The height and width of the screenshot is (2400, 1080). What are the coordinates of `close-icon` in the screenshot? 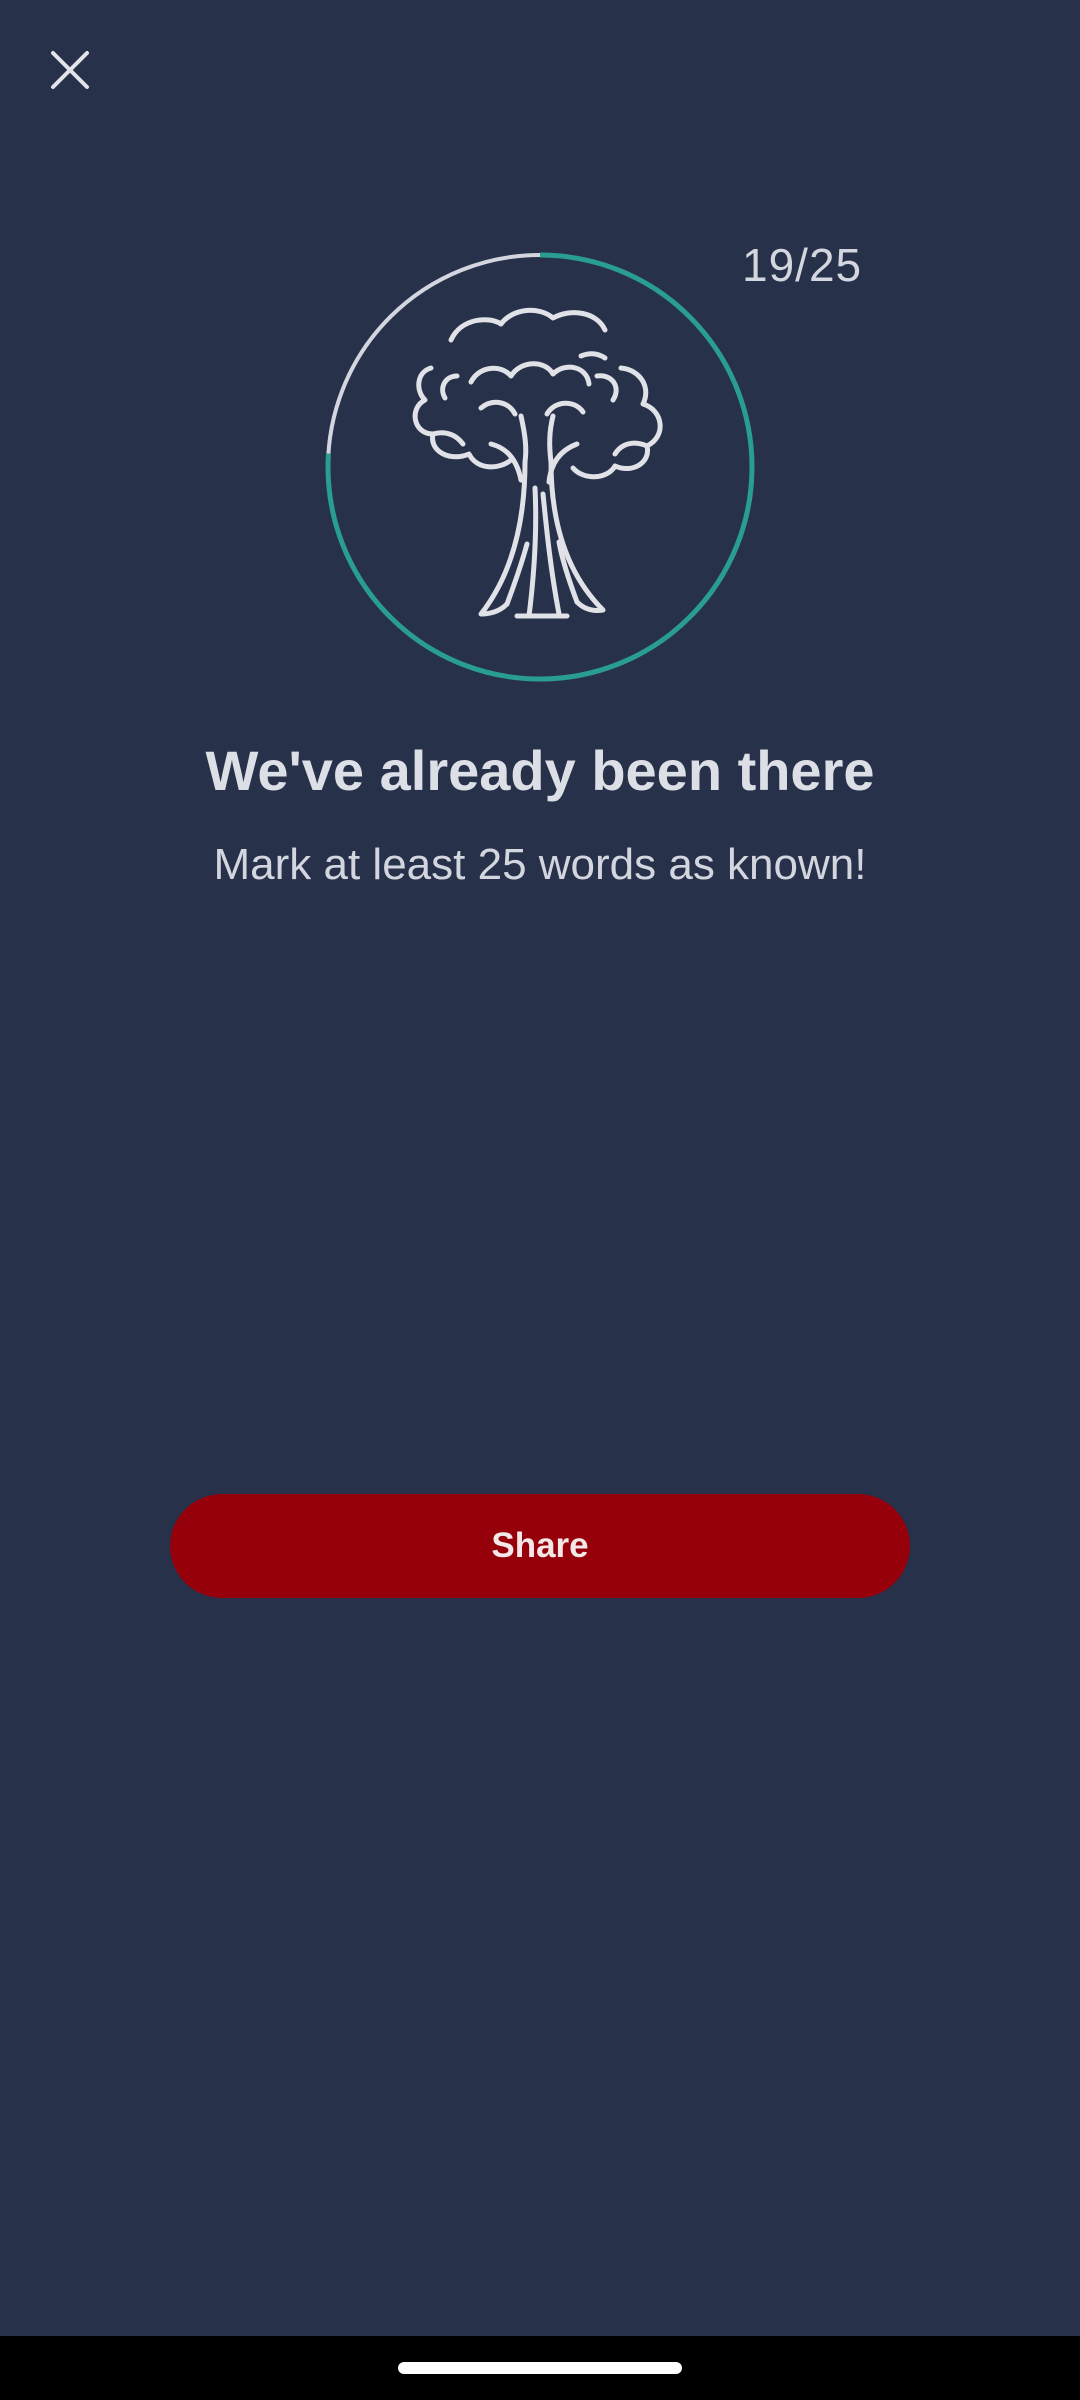 It's located at (70, 70).